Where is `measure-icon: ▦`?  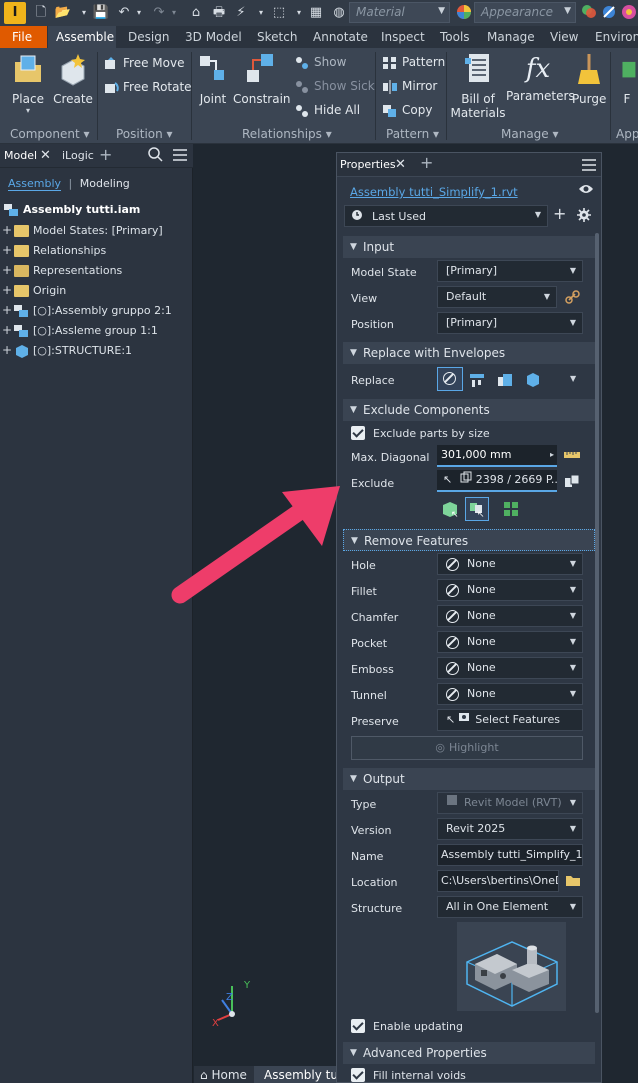
measure-icon: ▦ is located at coordinates (316, 13).